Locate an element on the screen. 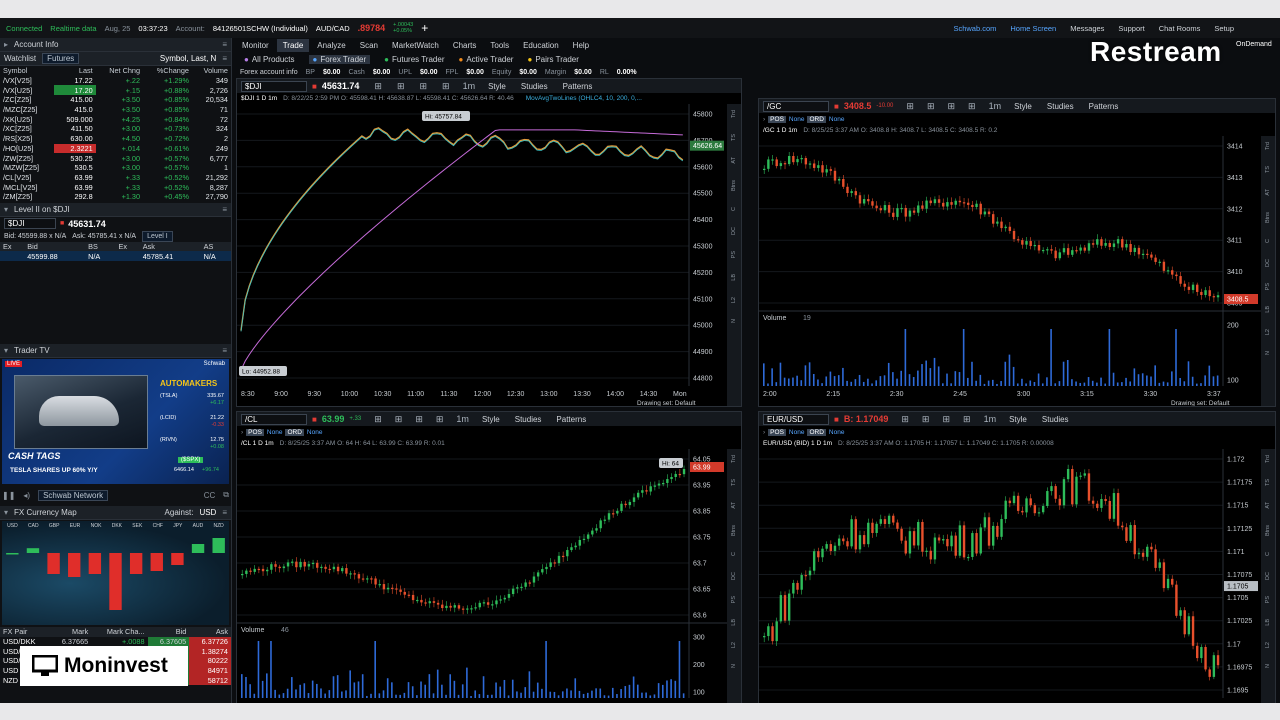  side-tab: L2 is located at coordinates (734, 300).